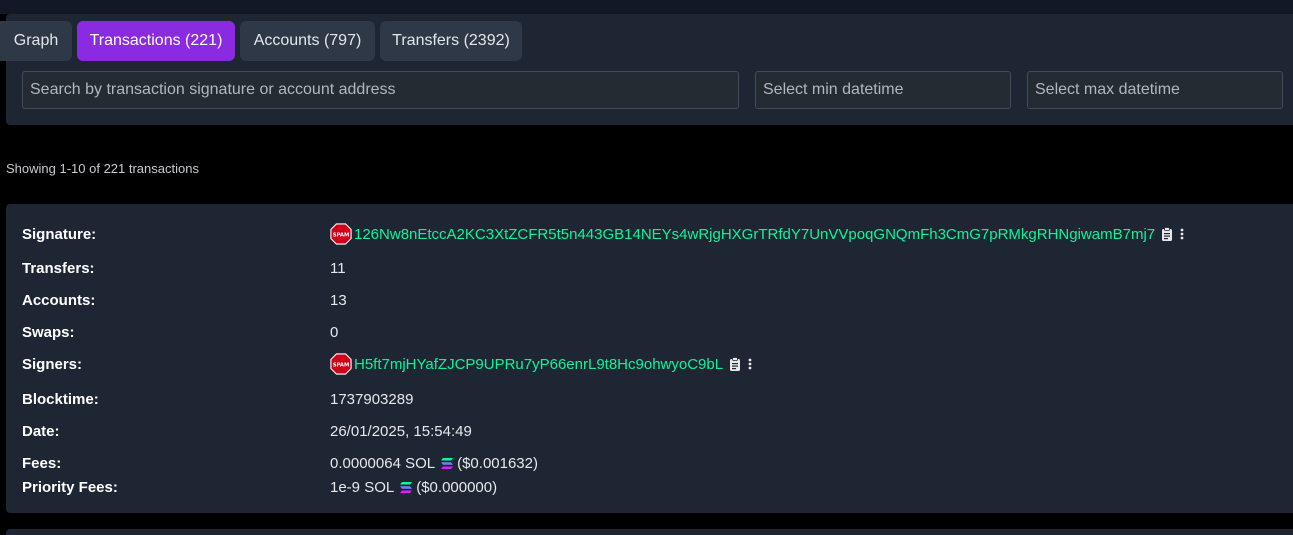 This screenshot has width=1293, height=535. I want to click on min-datetime-field: Select min datetime, so click(883, 90).